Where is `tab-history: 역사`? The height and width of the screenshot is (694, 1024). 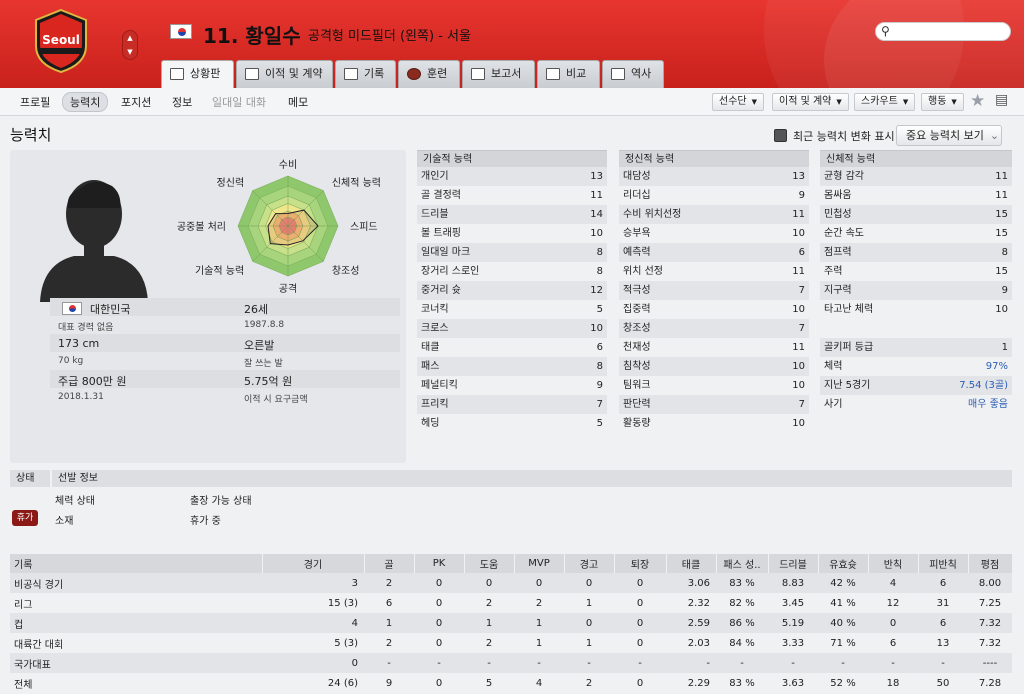
tab-history: 역사 is located at coordinates (633, 74).